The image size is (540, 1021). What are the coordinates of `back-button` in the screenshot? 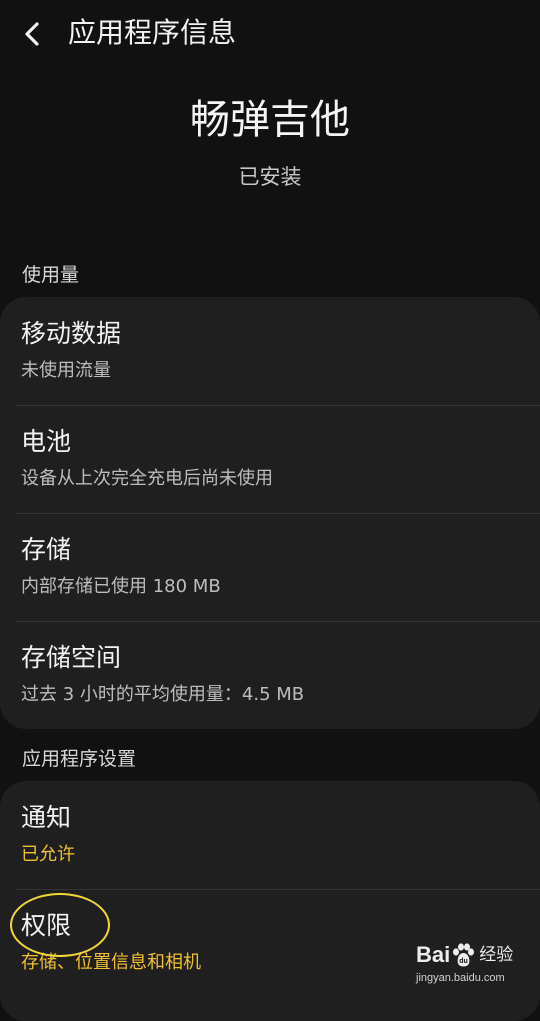 It's located at (32, 34).